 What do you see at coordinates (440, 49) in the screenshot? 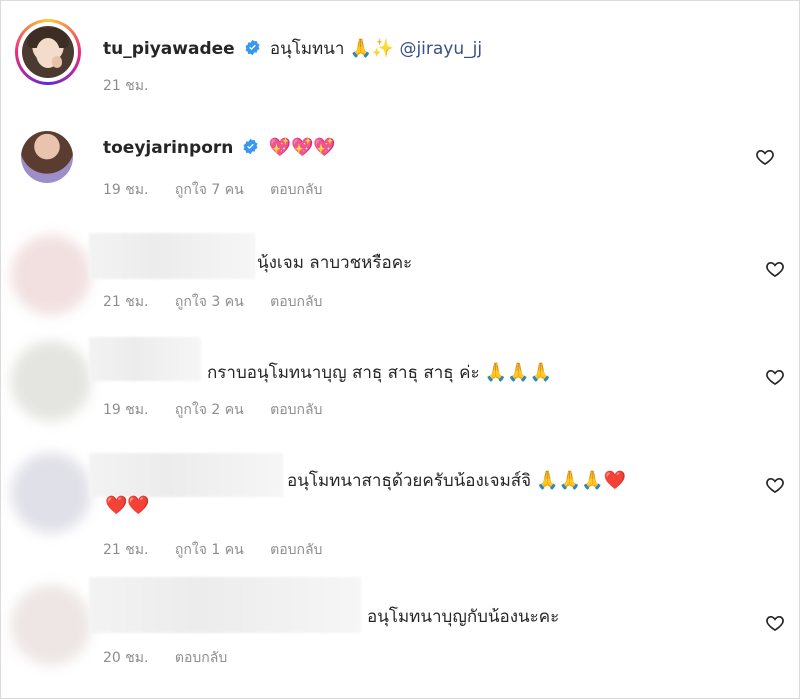
I see `mention-link: @jirayu_jj` at bounding box center [440, 49].